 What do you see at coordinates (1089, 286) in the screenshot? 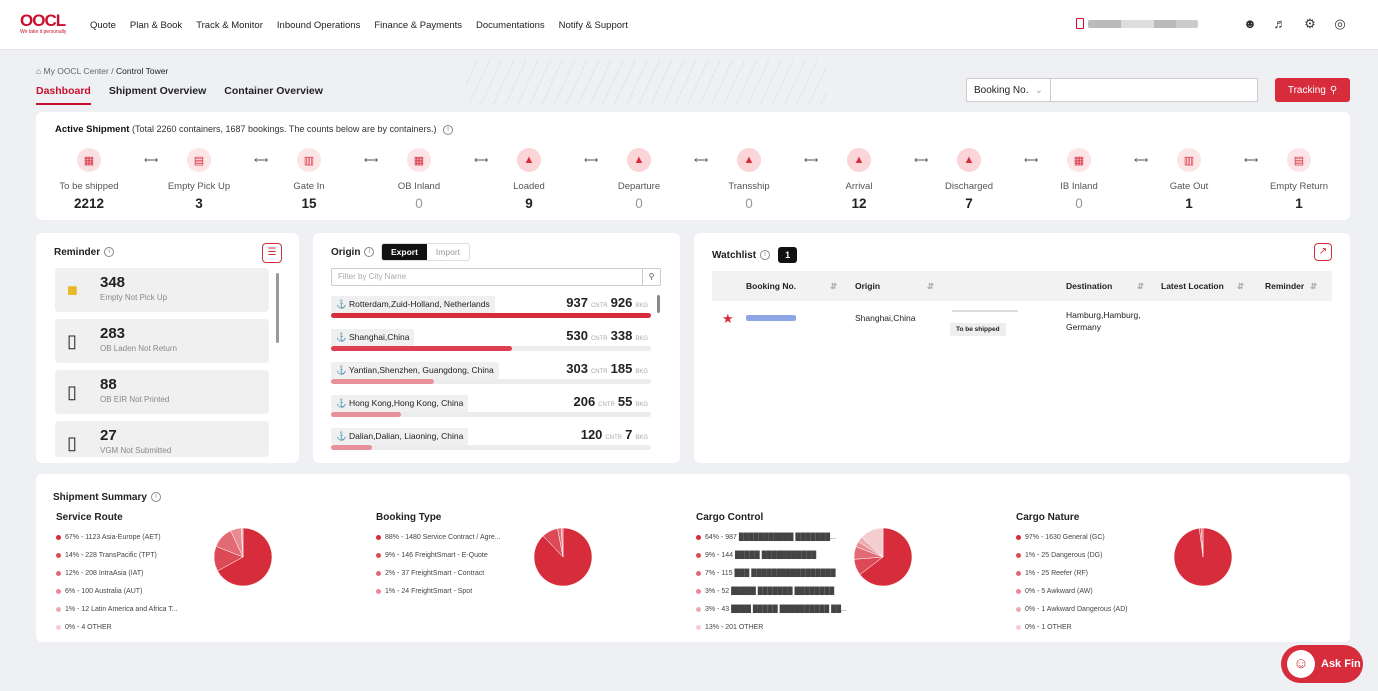
I see `col-destination: Destination` at bounding box center [1089, 286].